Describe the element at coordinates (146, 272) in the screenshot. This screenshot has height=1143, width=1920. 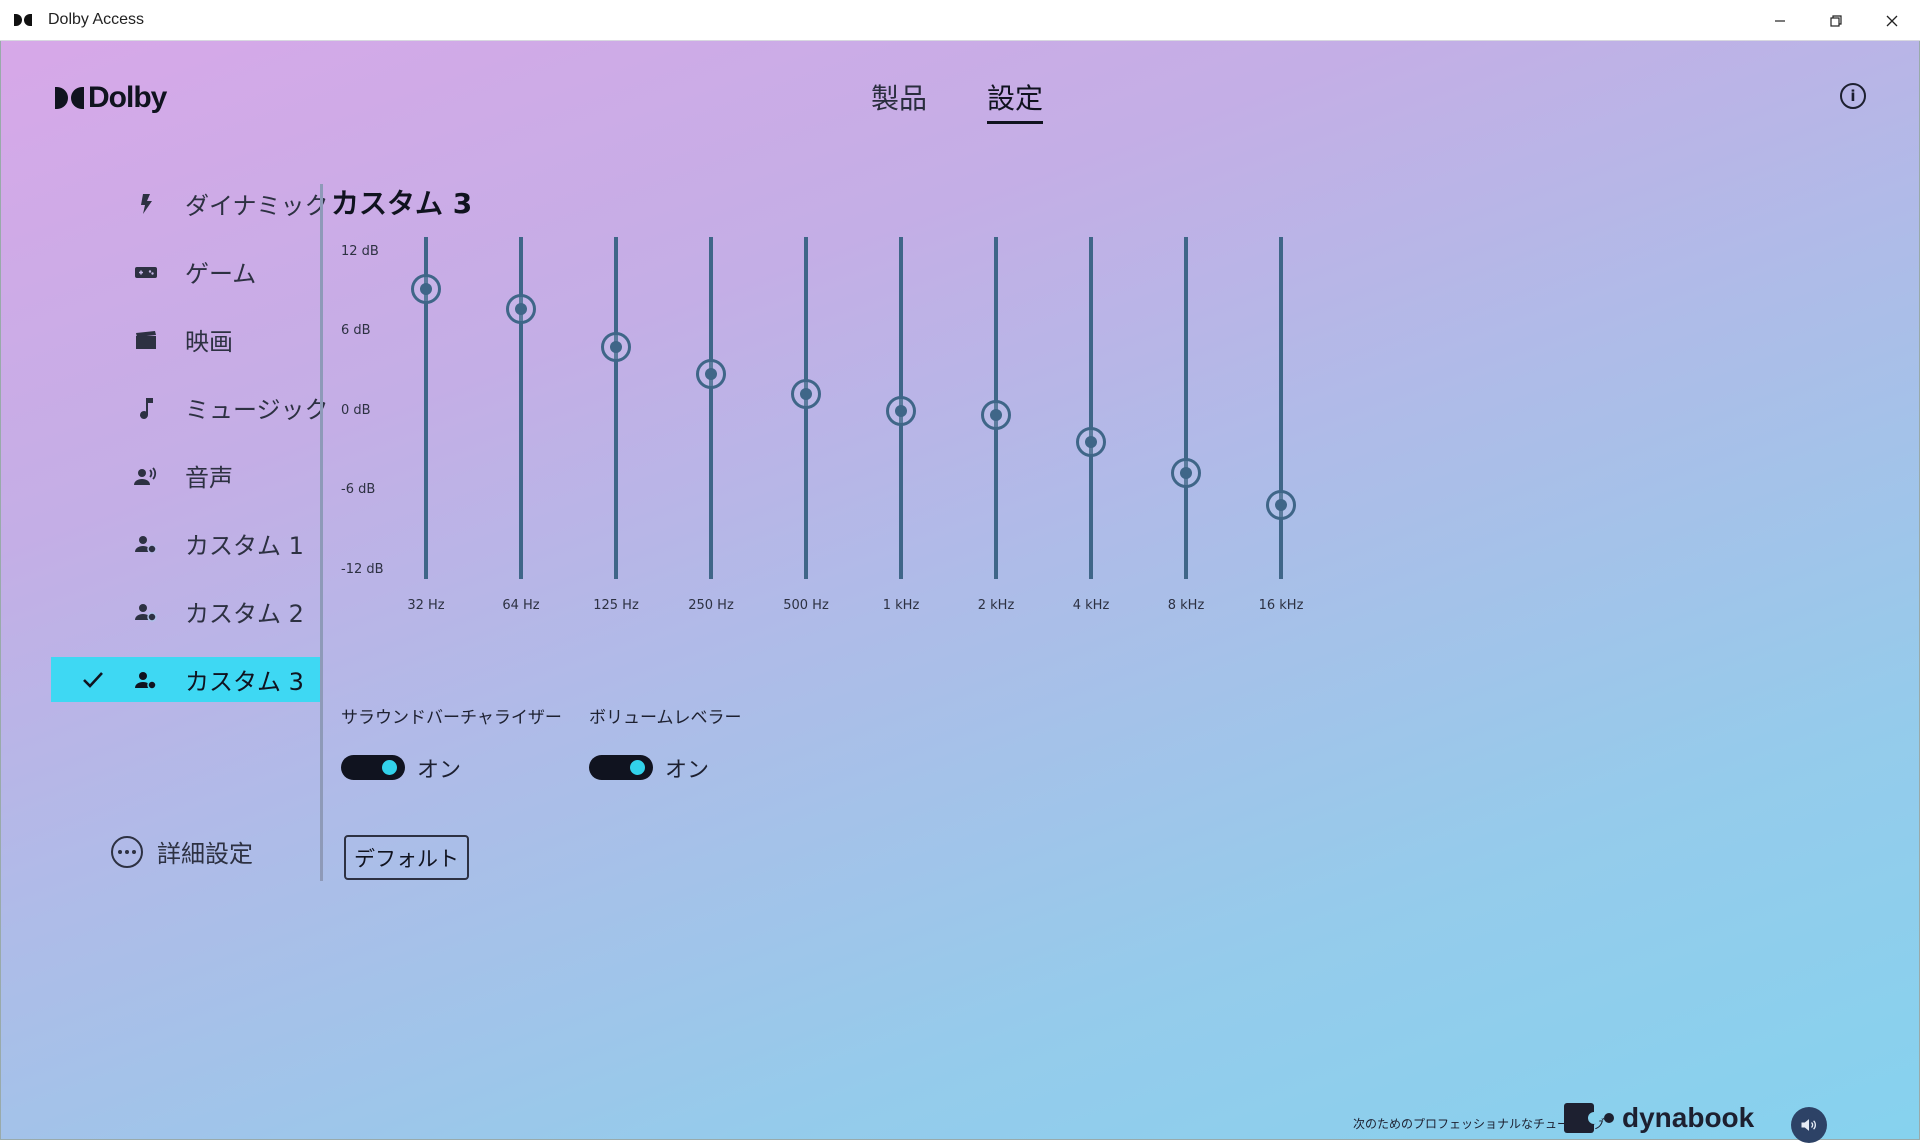
I see `gamepad-icon` at that location.